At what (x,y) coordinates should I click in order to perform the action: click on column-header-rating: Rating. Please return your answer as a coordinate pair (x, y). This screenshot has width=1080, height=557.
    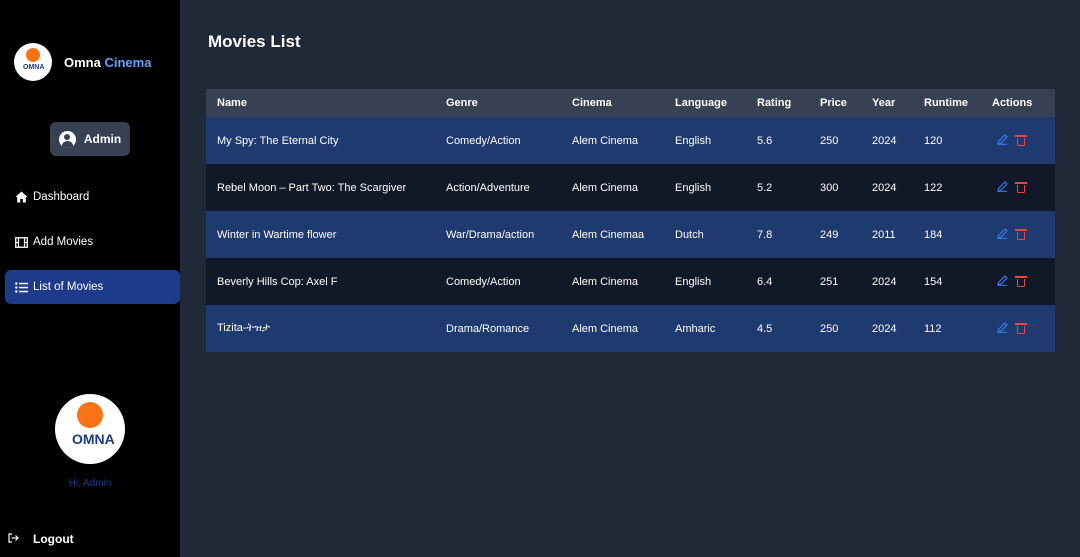
    Looking at the image, I should click on (774, 103).